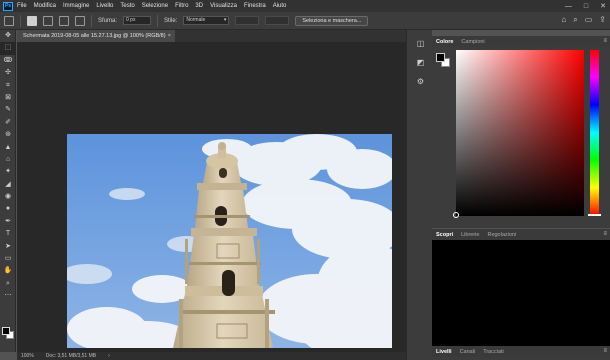  Describe the element at coordinates (137, 20) in the screenshot. I see `feather-input: 0 px` at that location.